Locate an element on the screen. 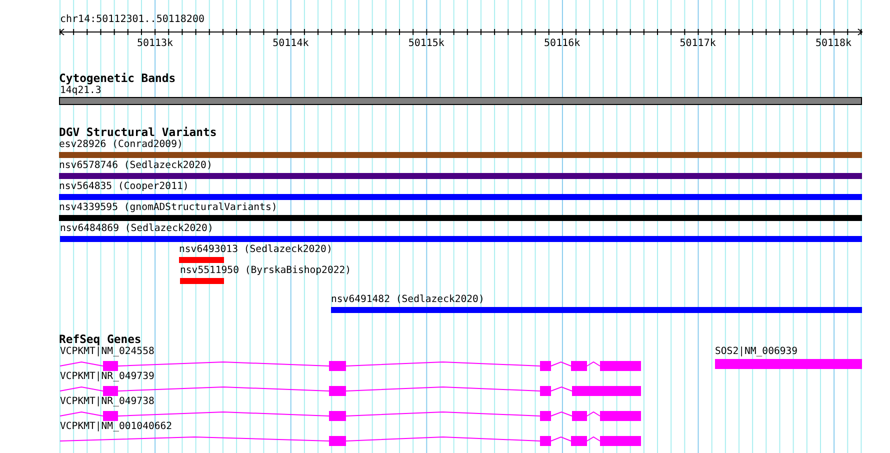  tick-label: 50115k is located at coordinates (426, 43).